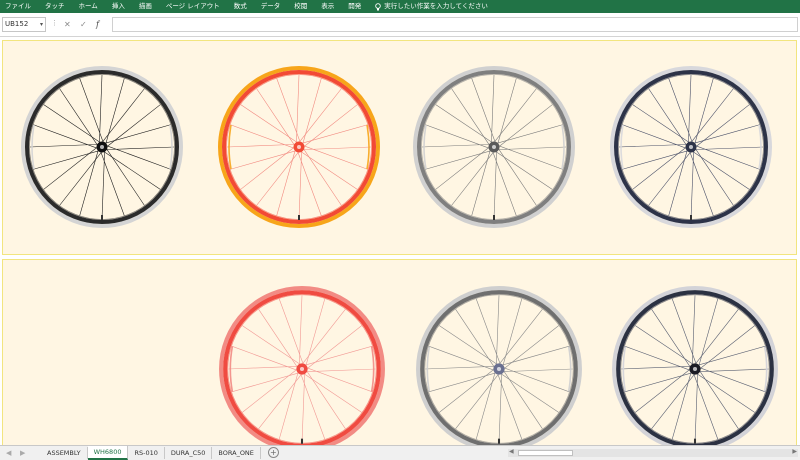  What do you see at coordinates (271, 6) in the screenshot?
I see `menu-data: データ` at bounding box center [271, 6].